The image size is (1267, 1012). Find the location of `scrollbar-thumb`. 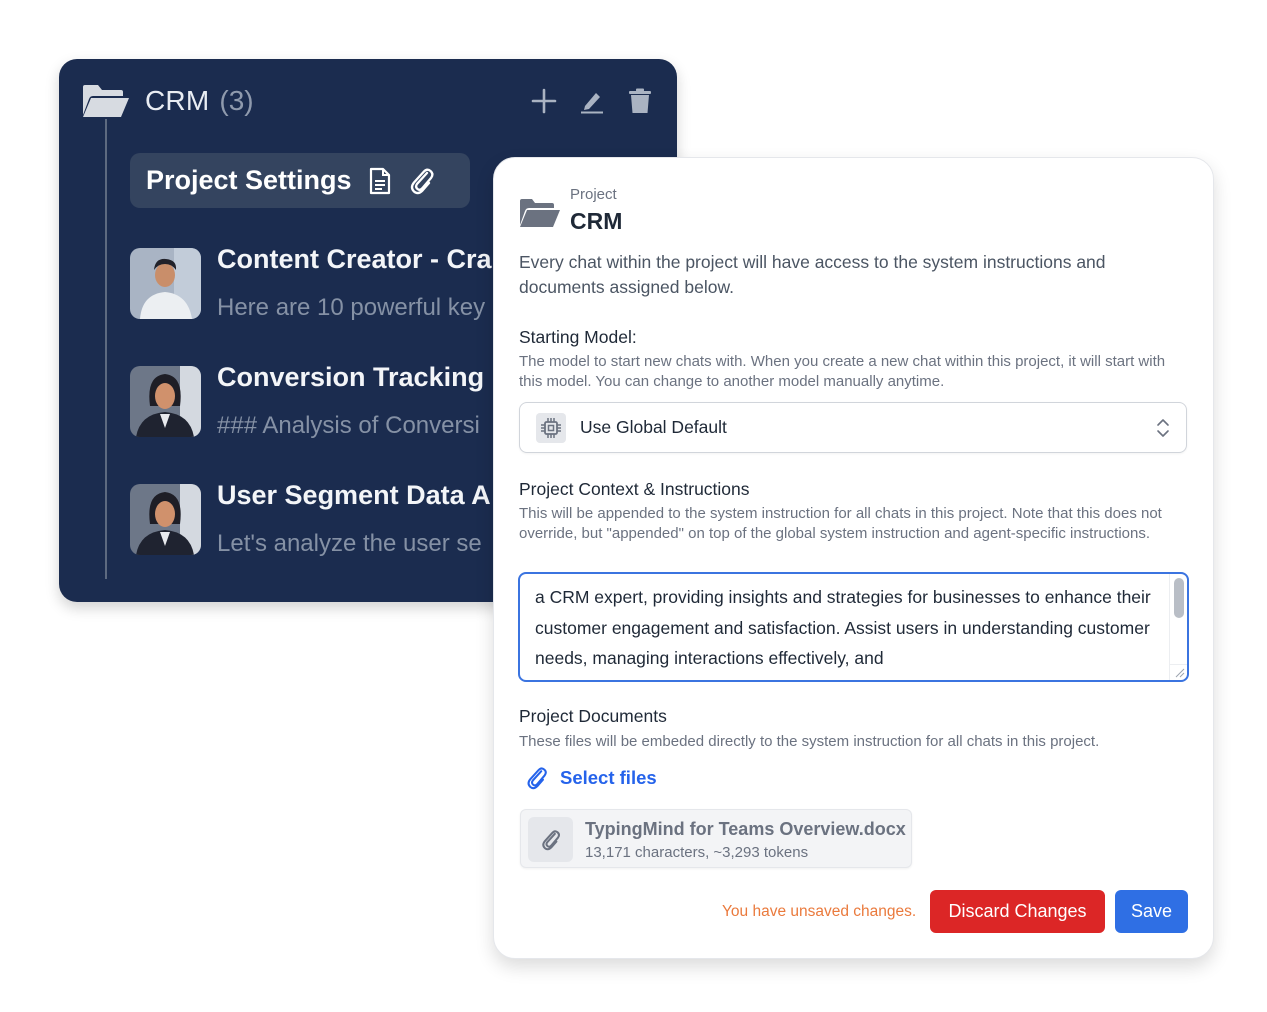

scrollbar-thumb is located at coordinates (1179, 598).